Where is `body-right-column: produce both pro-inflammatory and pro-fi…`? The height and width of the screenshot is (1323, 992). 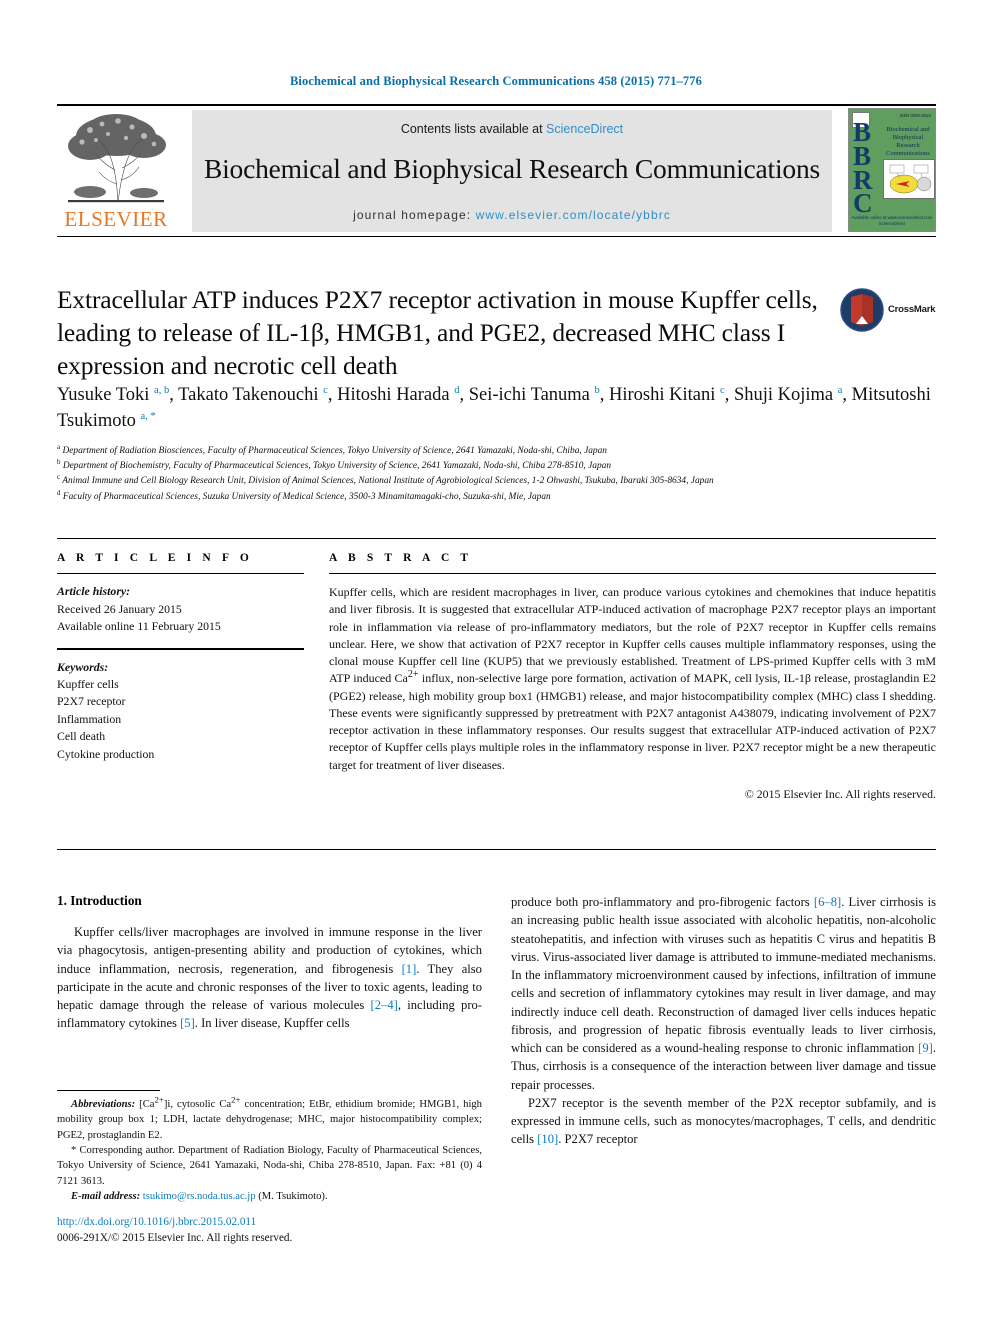
body-right-column: produce both pro-inflammatory and pro-fi… is located at coordinates (723, 1021).